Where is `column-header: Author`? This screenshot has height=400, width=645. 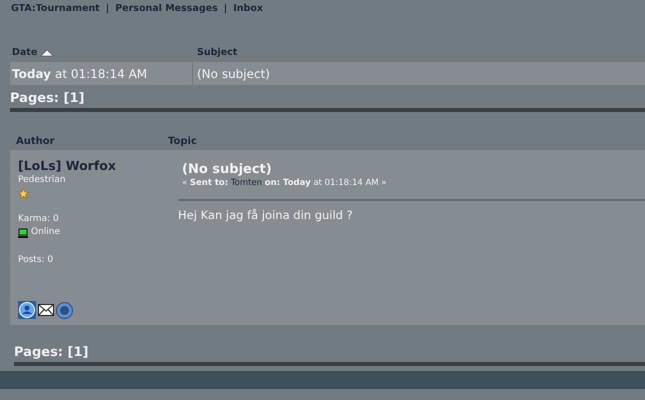 column-header: Author is located at coordinates (35, 141).